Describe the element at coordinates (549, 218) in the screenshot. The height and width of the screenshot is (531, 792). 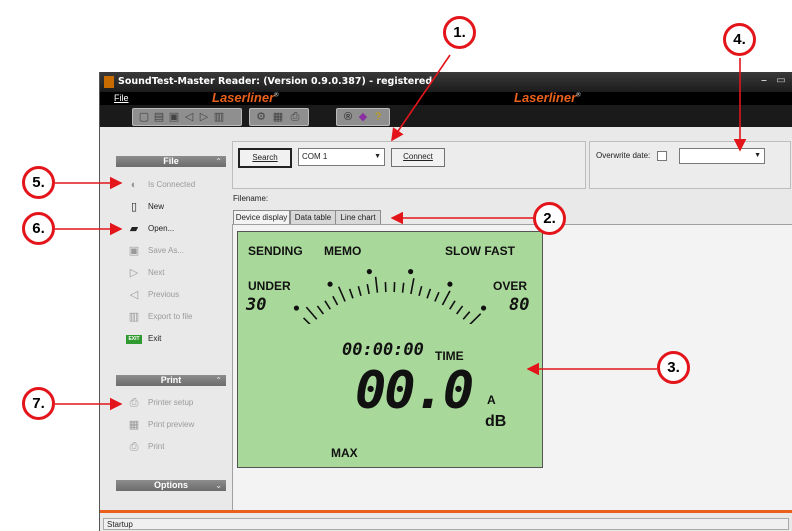
I see `callout-2: 2.` at that location.